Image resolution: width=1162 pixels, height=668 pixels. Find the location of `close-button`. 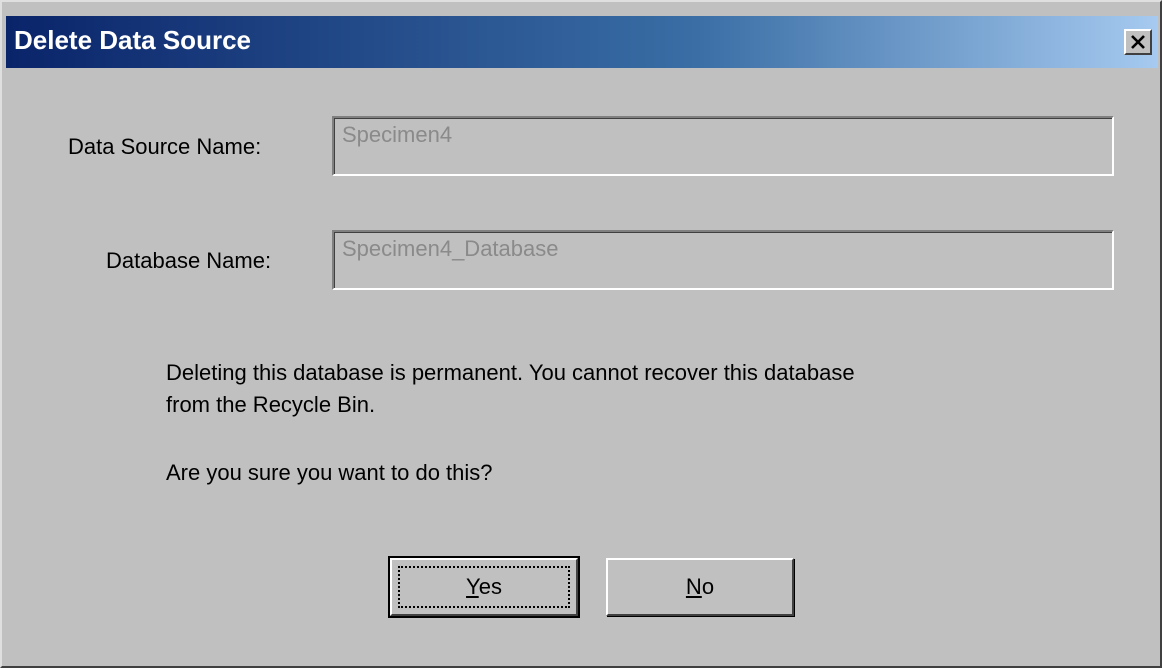

close-button is located at coordinates (1138, 42).